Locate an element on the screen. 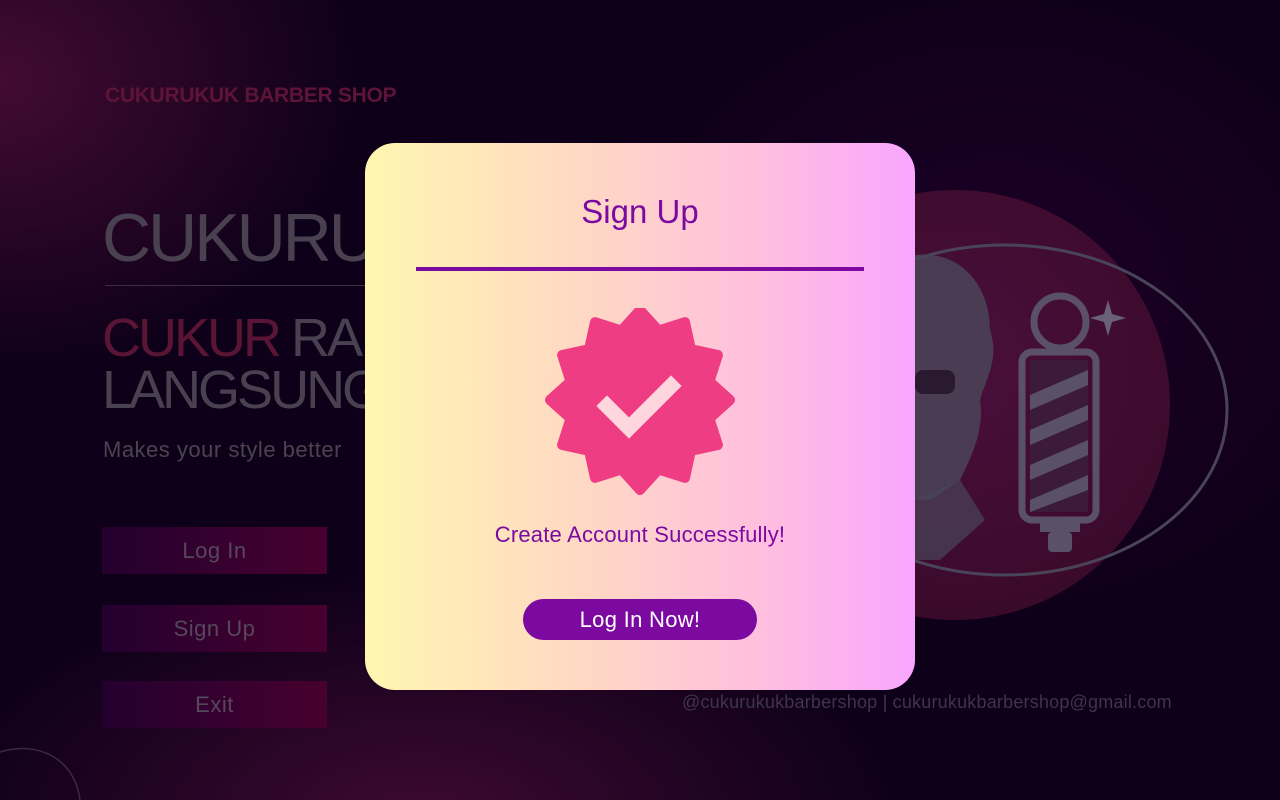  modal-title: Sign Up is located at coordinates (640, 211).